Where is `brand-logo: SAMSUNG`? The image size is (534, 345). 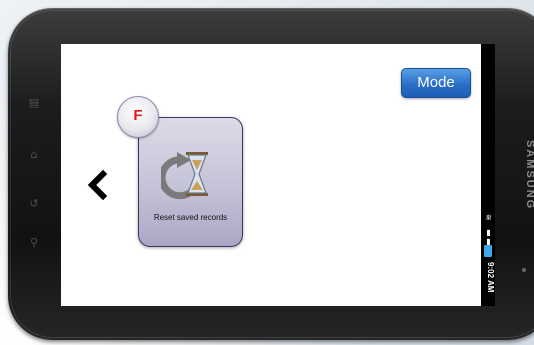 brand-logo: SAMSUNG is located at coordinates (529, 175).